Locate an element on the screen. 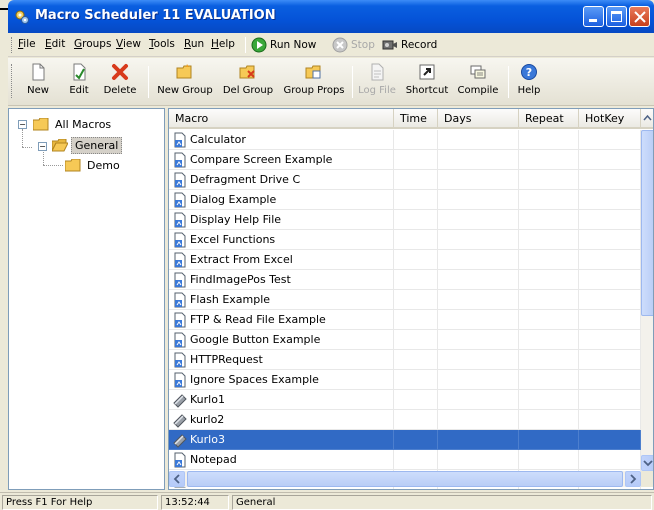  tree-label-demo: Demo is located at coordinates (103, 165).